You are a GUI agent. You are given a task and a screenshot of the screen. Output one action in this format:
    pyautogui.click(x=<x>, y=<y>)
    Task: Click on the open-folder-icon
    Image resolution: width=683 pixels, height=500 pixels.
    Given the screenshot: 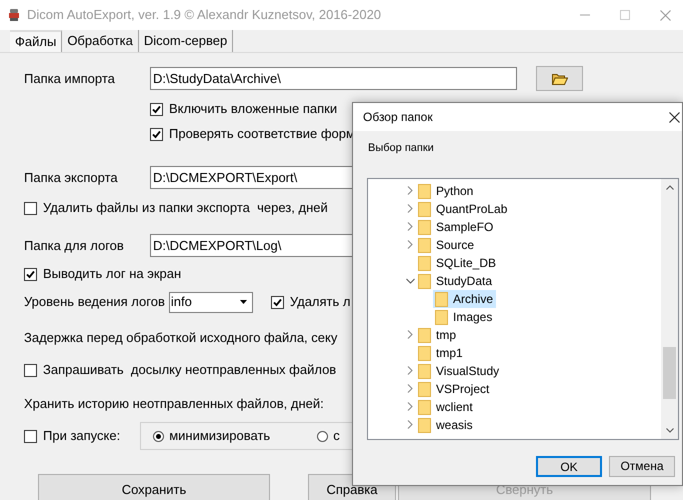 What is the action you would take?
    pyautogui.click(x=560, y=78)
    